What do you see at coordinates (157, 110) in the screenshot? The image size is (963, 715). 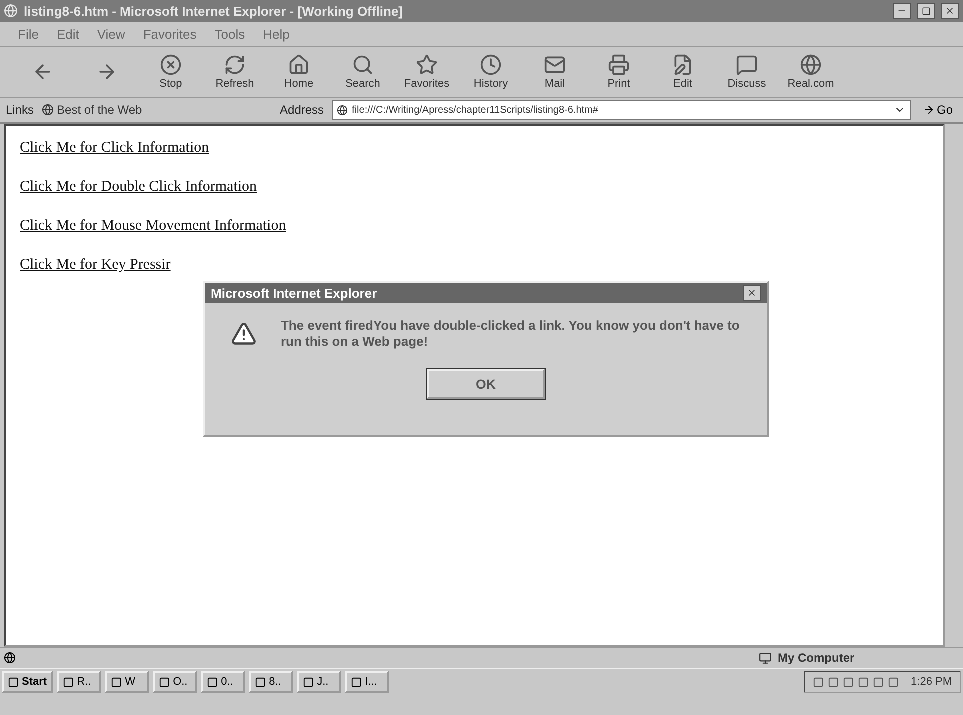 I see `link-button: Best of the Web` at bounding box center [157, 110].